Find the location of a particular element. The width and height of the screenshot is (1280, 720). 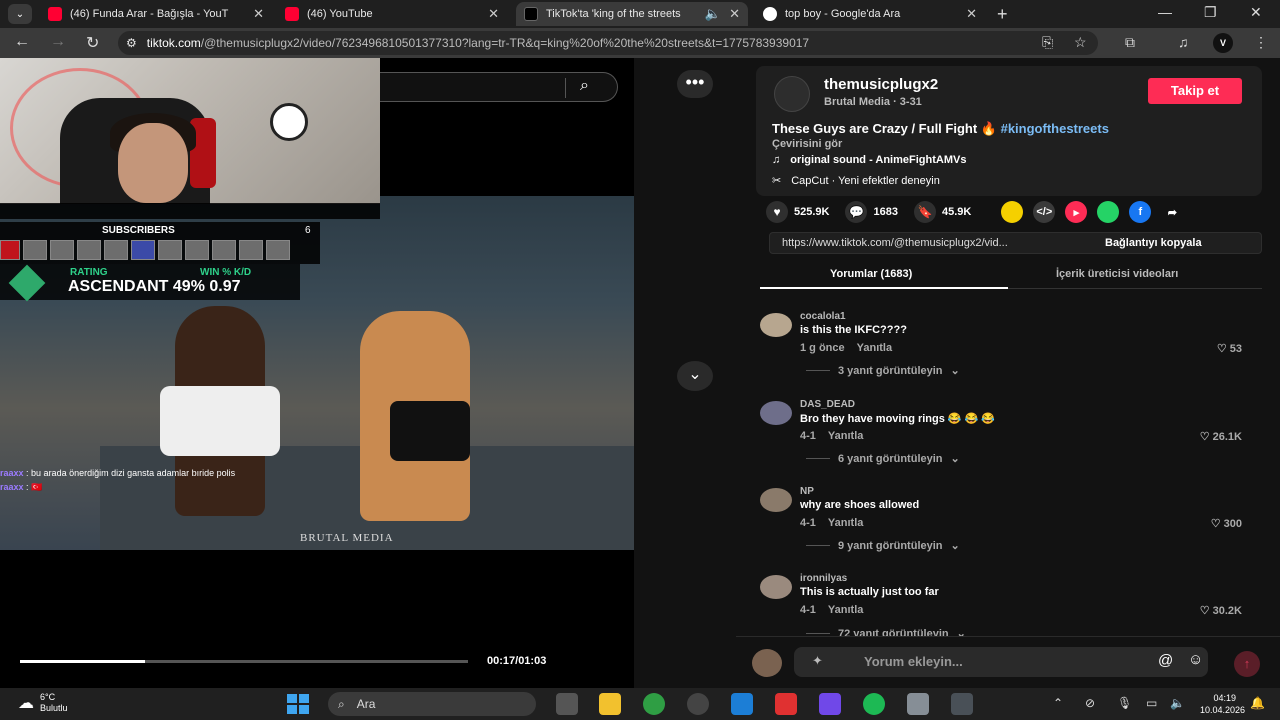

profile-avatar: V is located at coordinates (1223, 43).